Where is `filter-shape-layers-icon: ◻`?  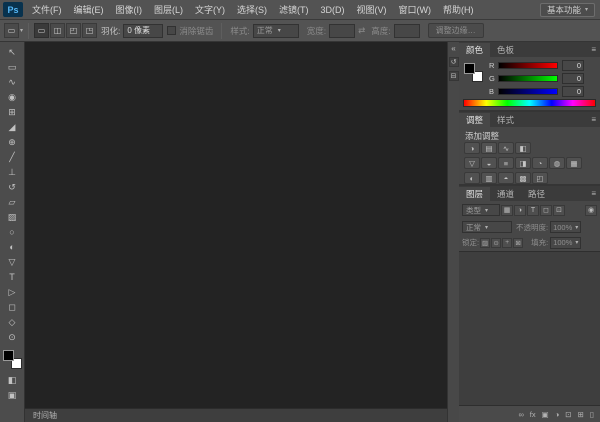 filter-shape-layers-icon: ◻ is located at coordinates (546, 210).